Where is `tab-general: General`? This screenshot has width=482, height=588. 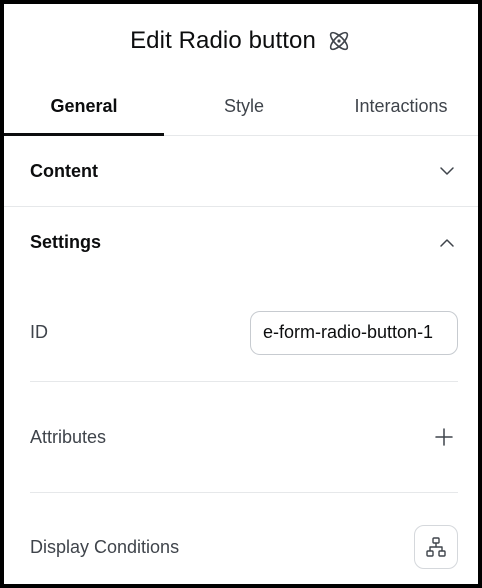 tab-general: General is located at coordinates (84, 107).